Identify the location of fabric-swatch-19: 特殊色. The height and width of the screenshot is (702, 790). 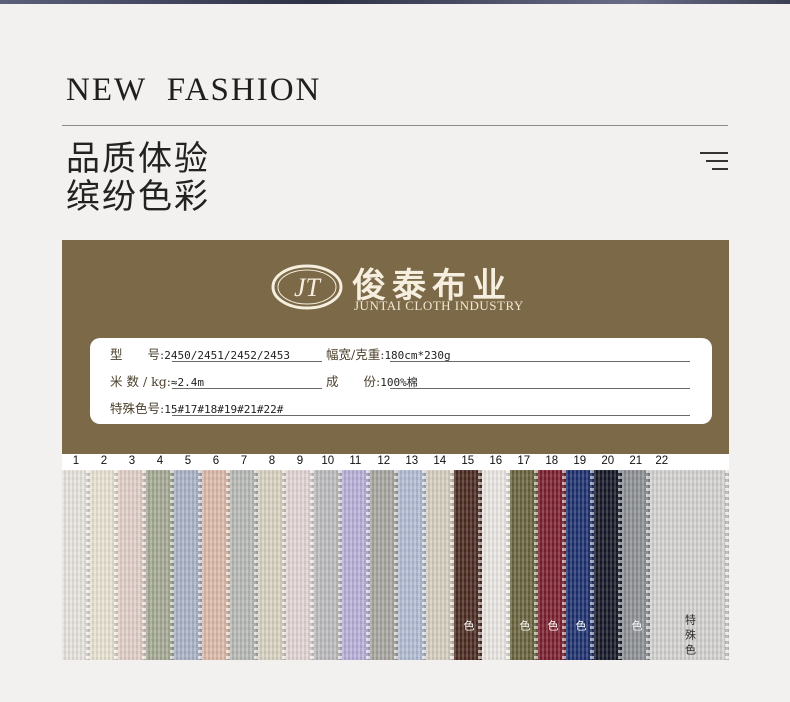
(580, 565).